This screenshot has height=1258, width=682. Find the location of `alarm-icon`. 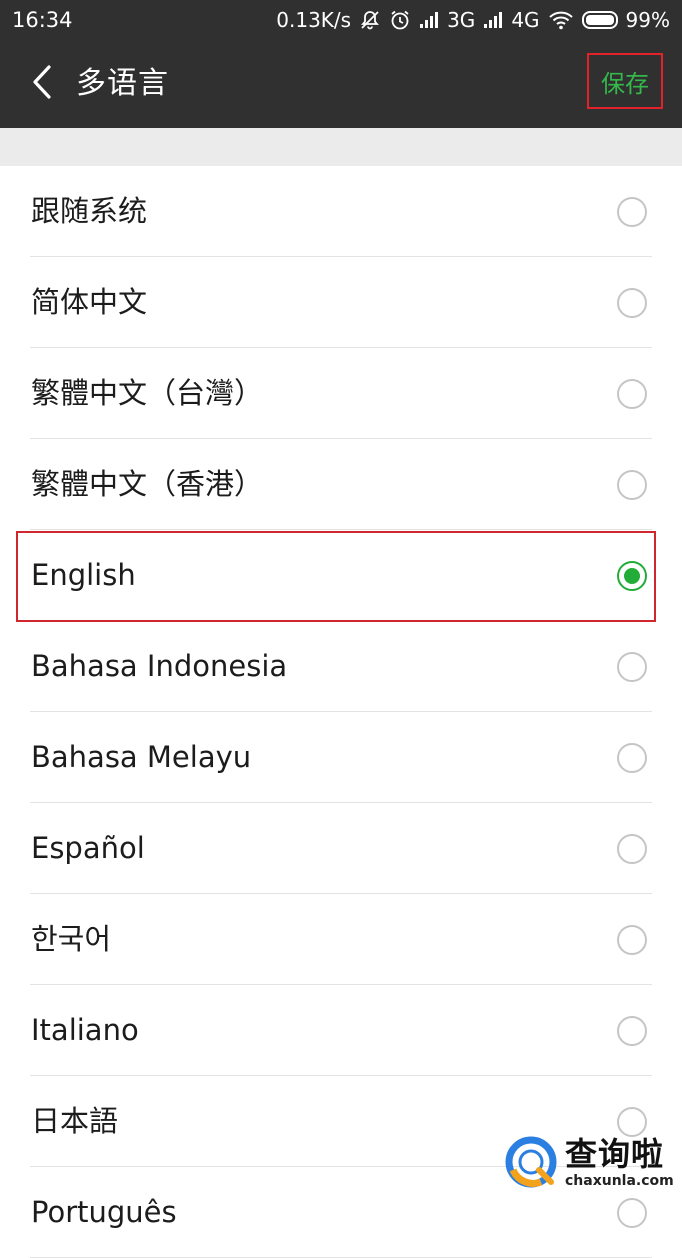

alarm-icon is located at coordinates (400, 20).